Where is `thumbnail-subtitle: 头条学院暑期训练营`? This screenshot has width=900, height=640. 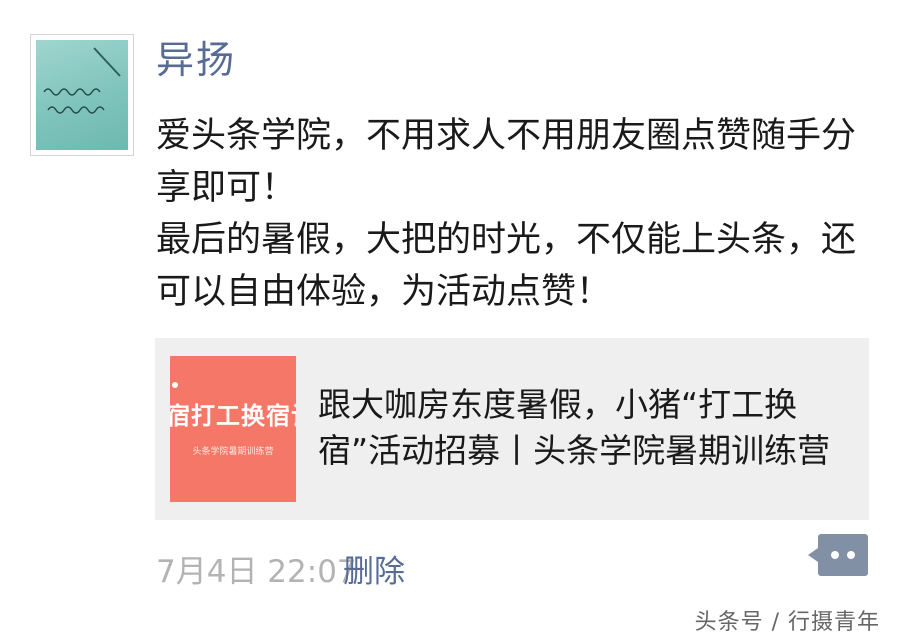
thumbnail-subtitle: 头条学院暑期训练营 is located at coordinates (233, 452).